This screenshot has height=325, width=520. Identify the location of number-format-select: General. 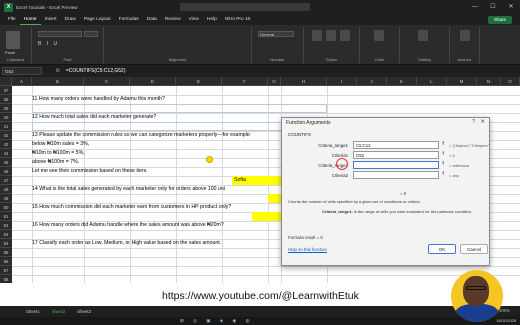
(276, 34).